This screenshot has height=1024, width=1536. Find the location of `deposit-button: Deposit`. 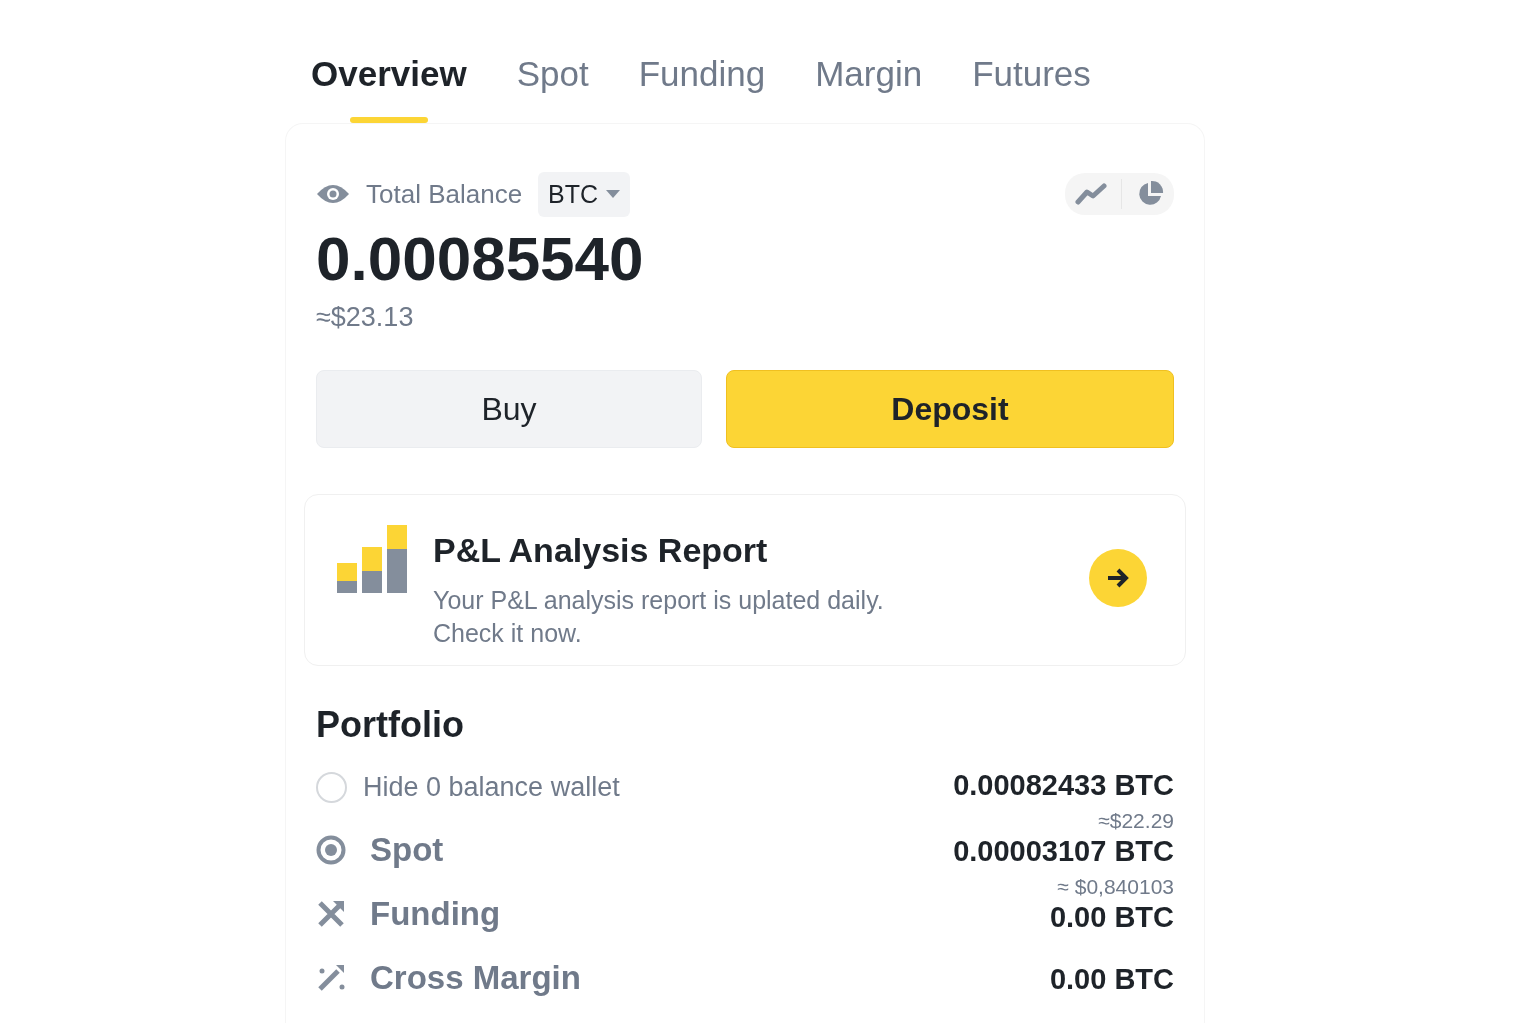

deposit-button: Deposit is located at coordinates (949, 408).